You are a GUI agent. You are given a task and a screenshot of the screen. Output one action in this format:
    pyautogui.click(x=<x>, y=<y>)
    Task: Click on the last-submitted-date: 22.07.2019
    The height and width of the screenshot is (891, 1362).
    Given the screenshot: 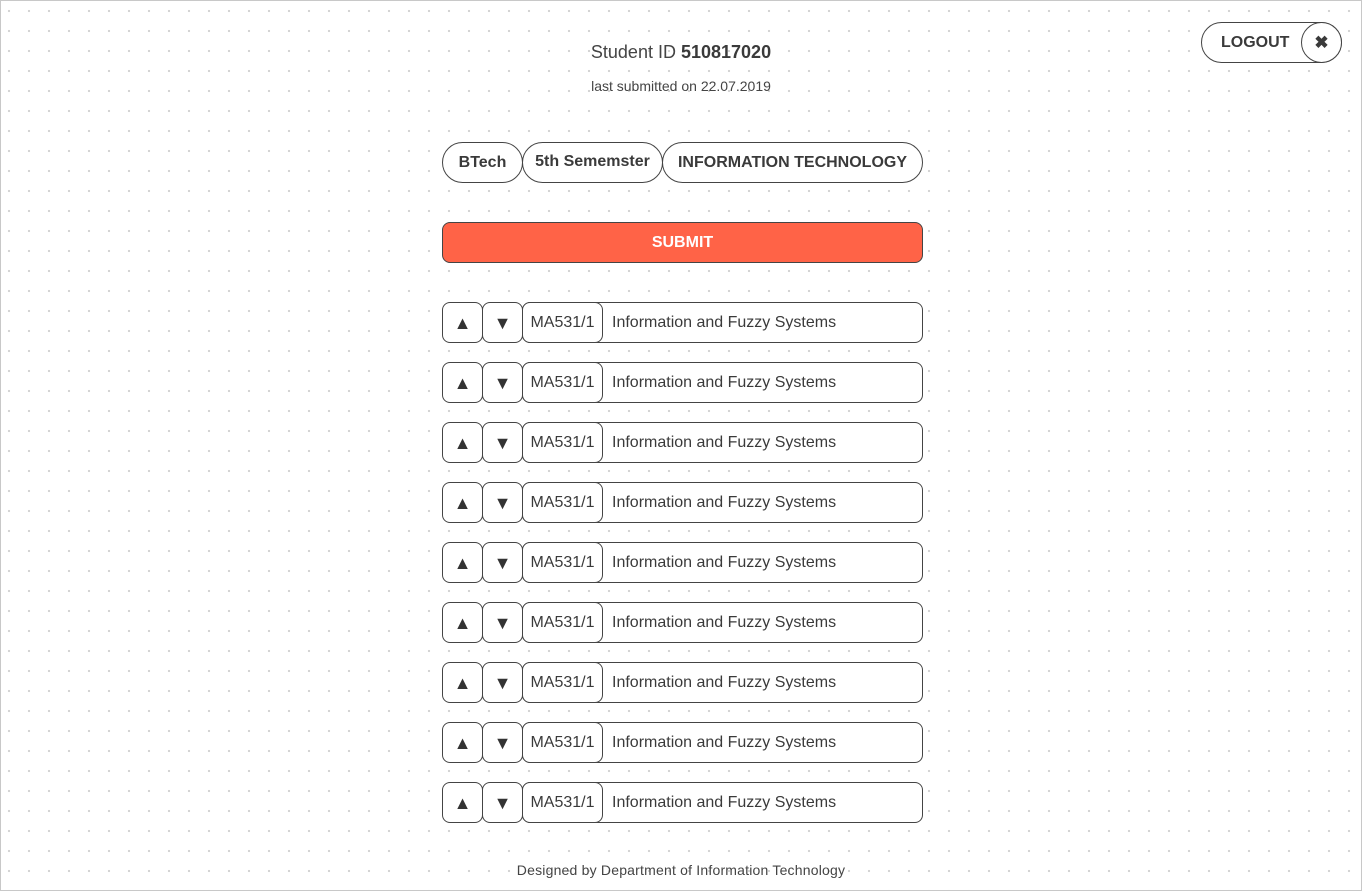 What is the action you would take?
    pyautogui.click(x=735, y=86)
    